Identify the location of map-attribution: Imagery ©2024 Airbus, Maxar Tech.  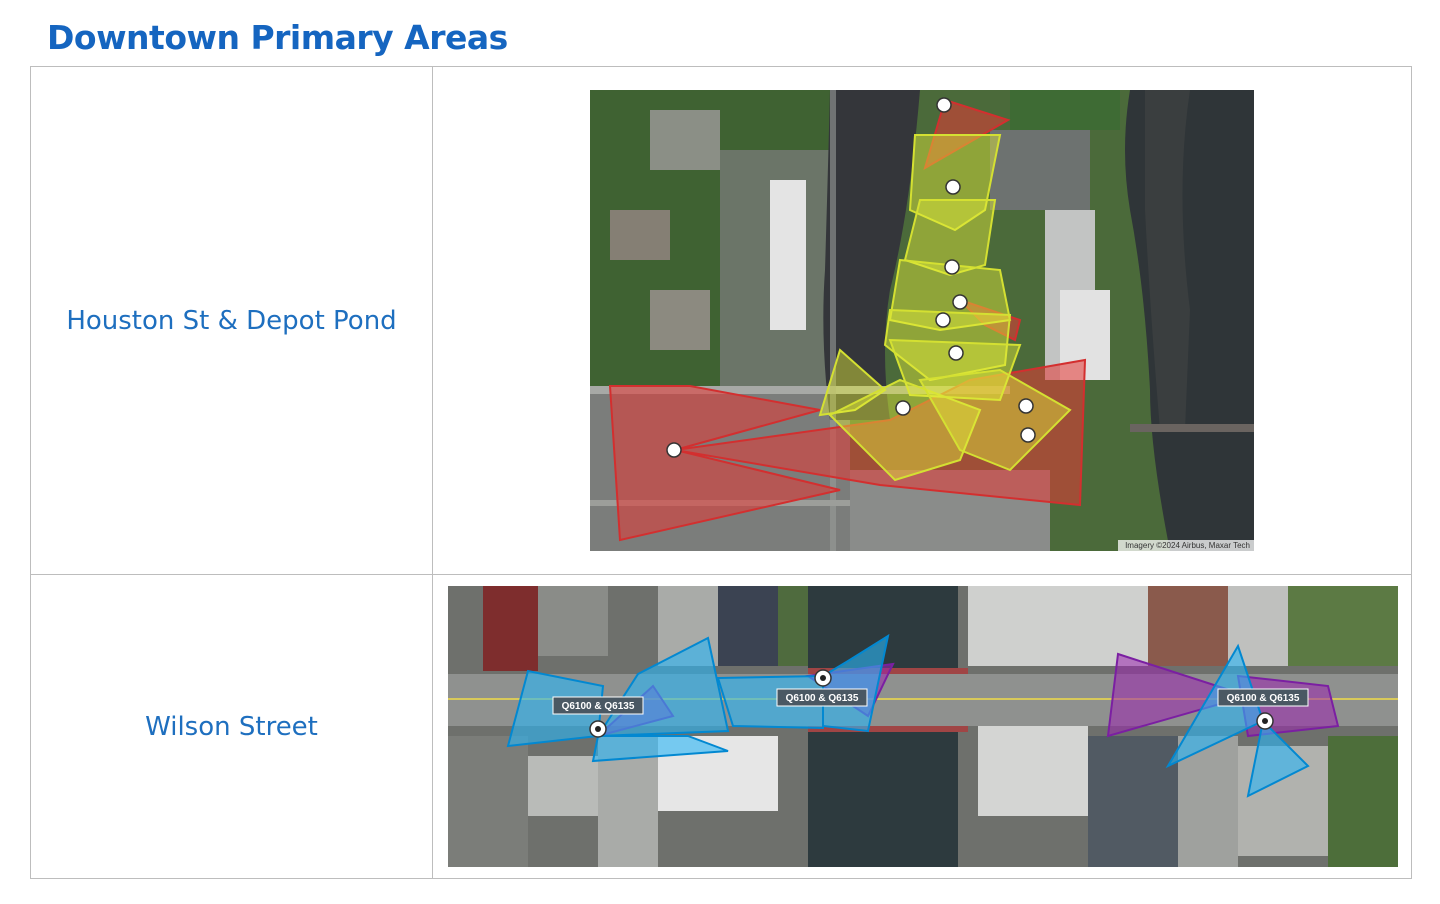
(1187, 545).